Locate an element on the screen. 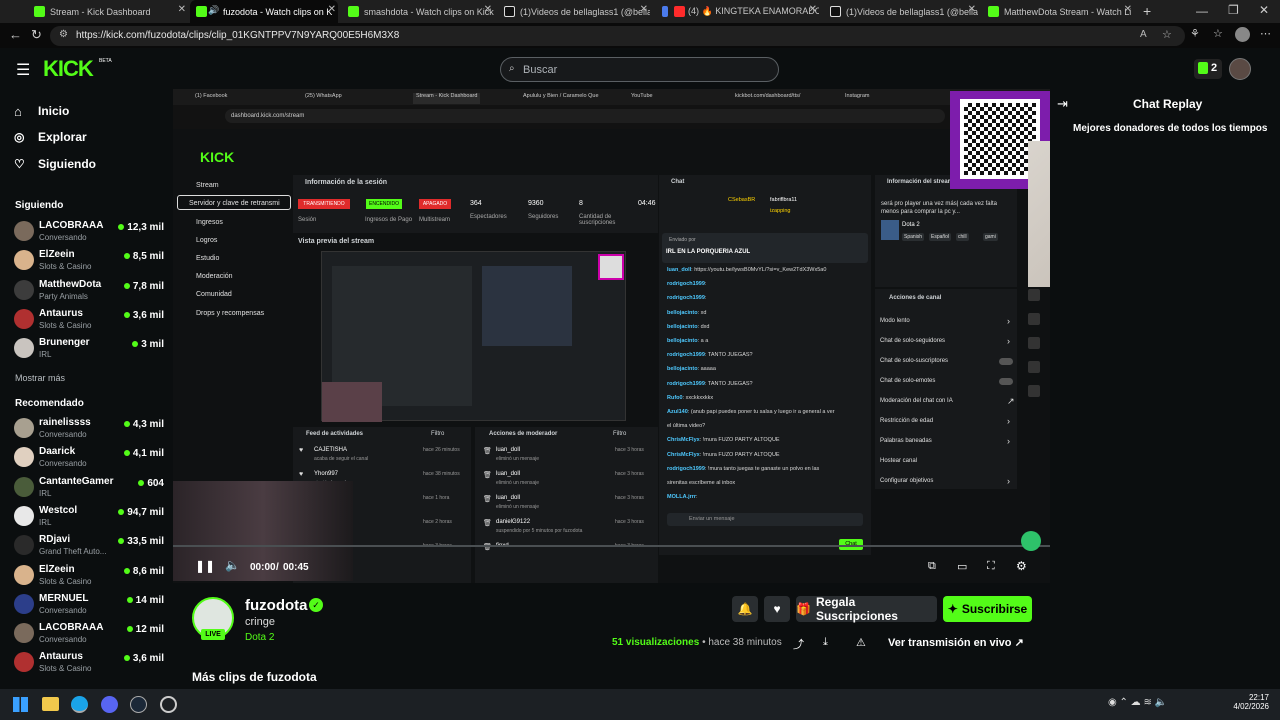 The width and height of the screenshot is (1280, 720). discord-icon is located at coordinates (109, 704).